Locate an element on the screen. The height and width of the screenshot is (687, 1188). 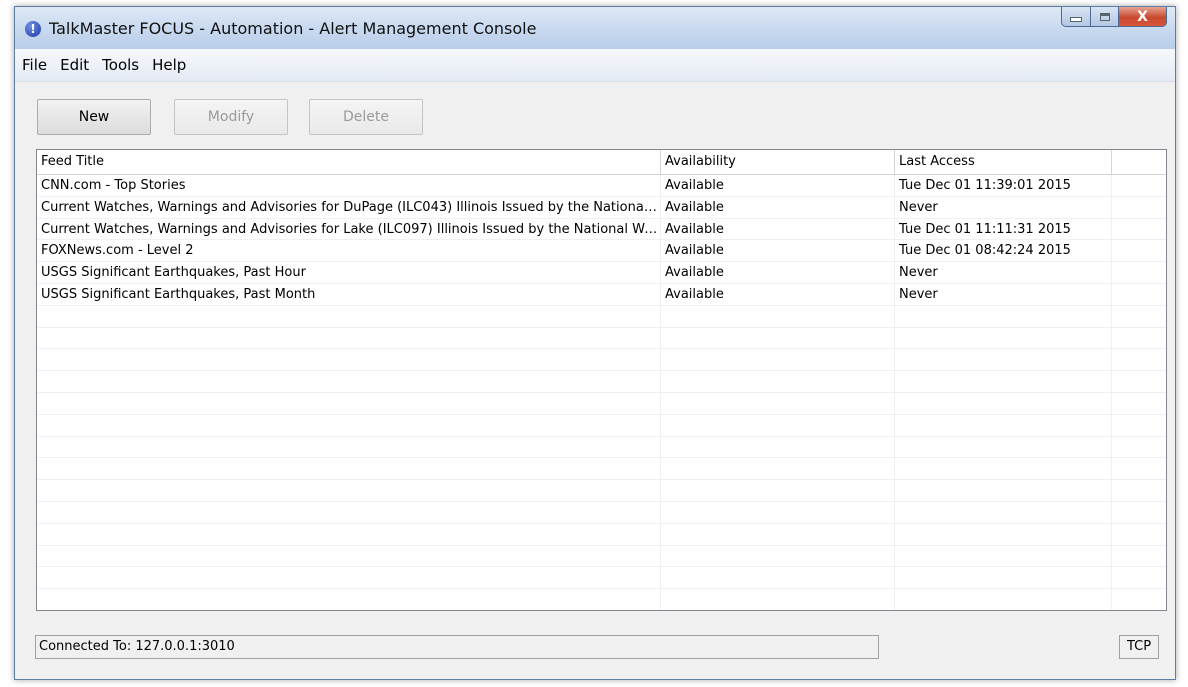
status-connection: Connected To: 127.0.0.1:3010 is located at coordinates (457, 647).